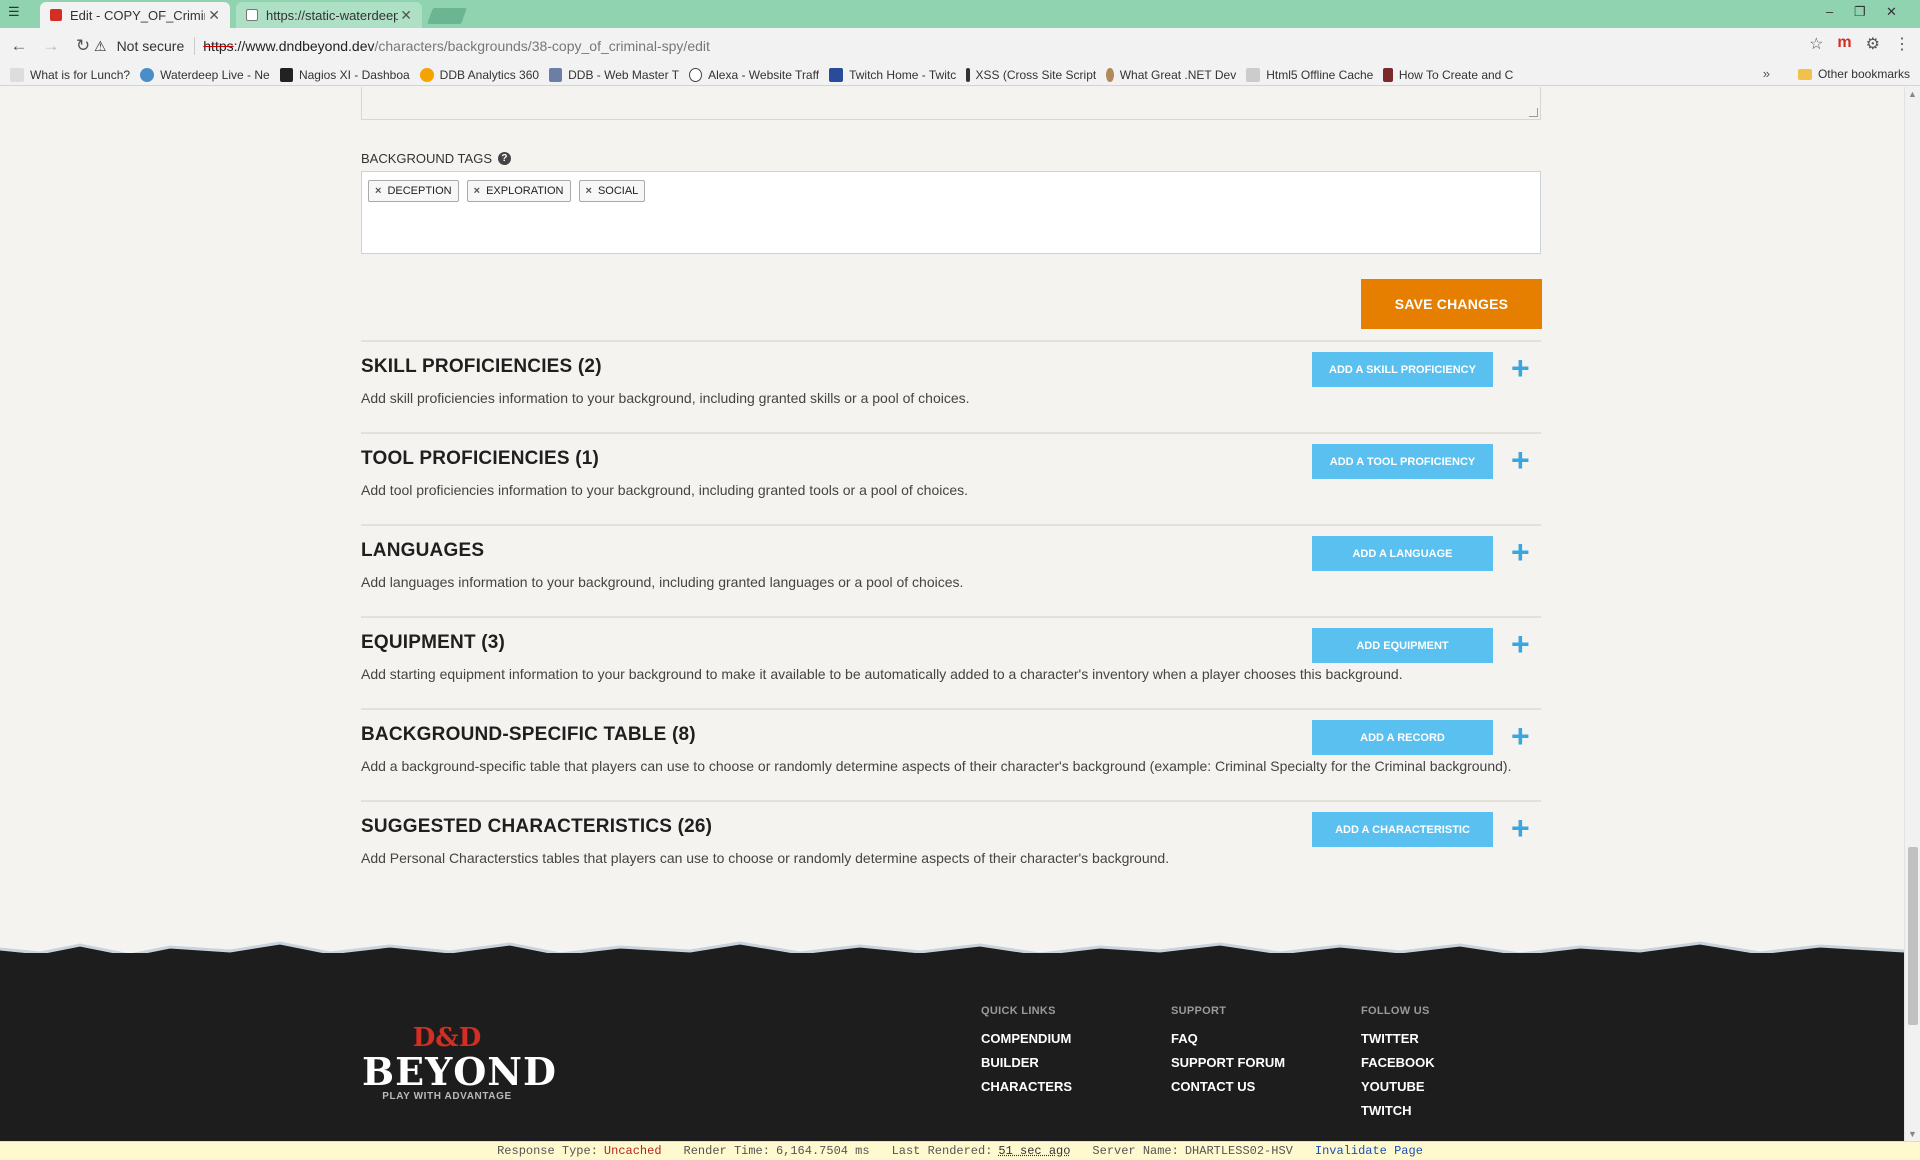 The image size is (1920, 1160). What do you see at coordinates (951, 212) in the screenshot?
I see `background-tags-input: × DECEPTION × EXPLORATION × SOCIAL` at bounding box center [951, 212].